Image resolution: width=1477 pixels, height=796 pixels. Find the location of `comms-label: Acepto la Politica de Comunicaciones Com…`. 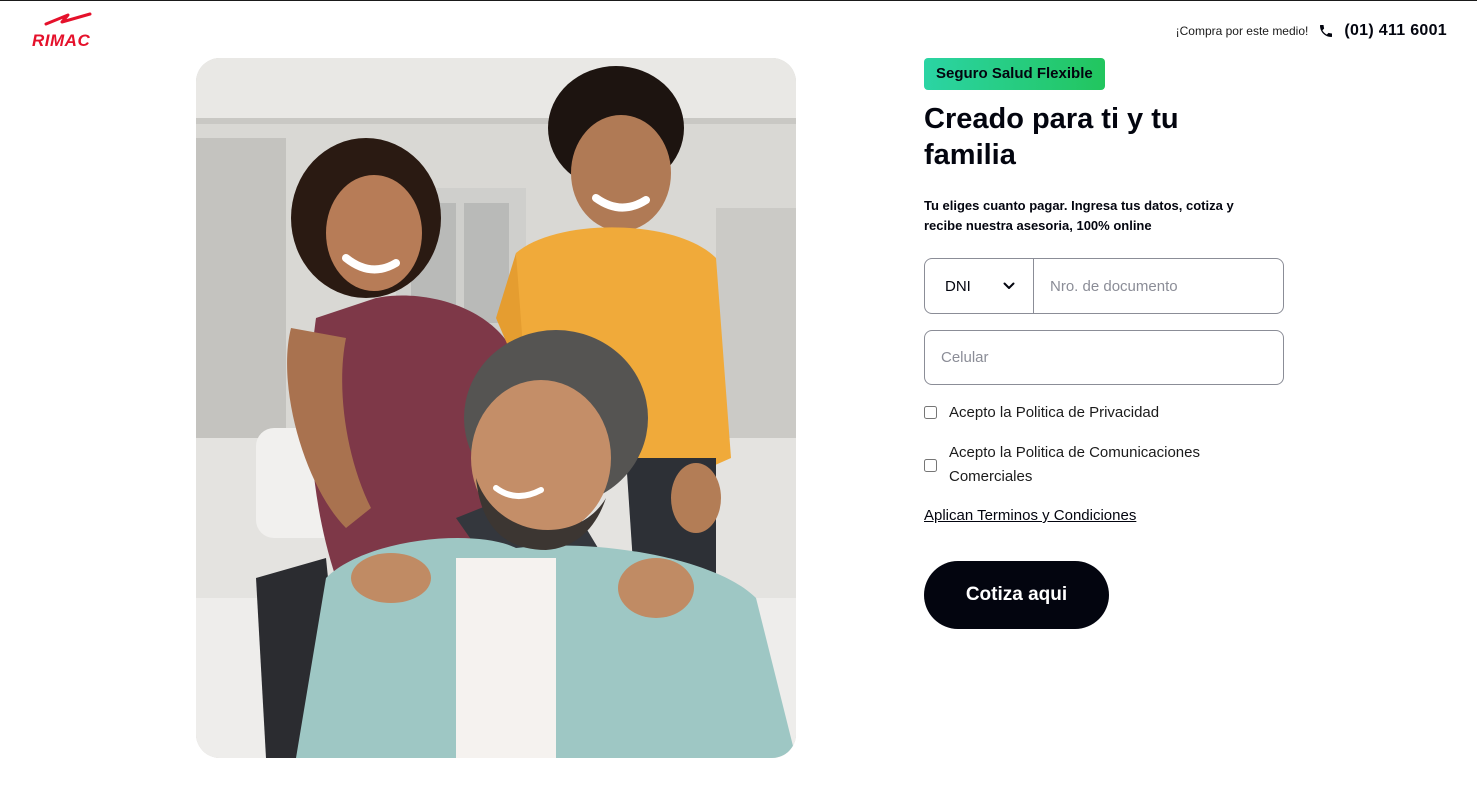

comms-label: Acepto la Politica de Comunicaciones Com… is located at coordinates (1074, 464).